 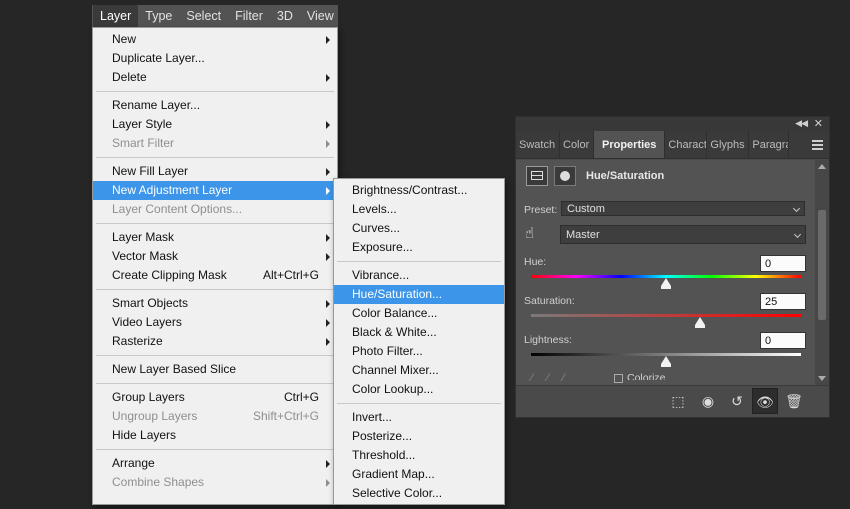 I want to click on menu-item-label: Delete, so click(x=129, y=77).